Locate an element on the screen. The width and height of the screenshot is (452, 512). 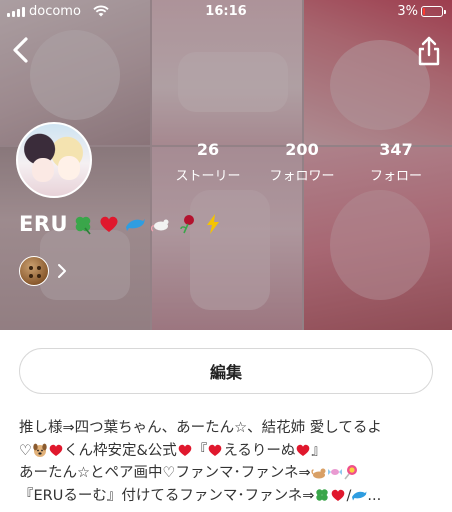
battery-percent: 3% is located at coordinates (407, 11).